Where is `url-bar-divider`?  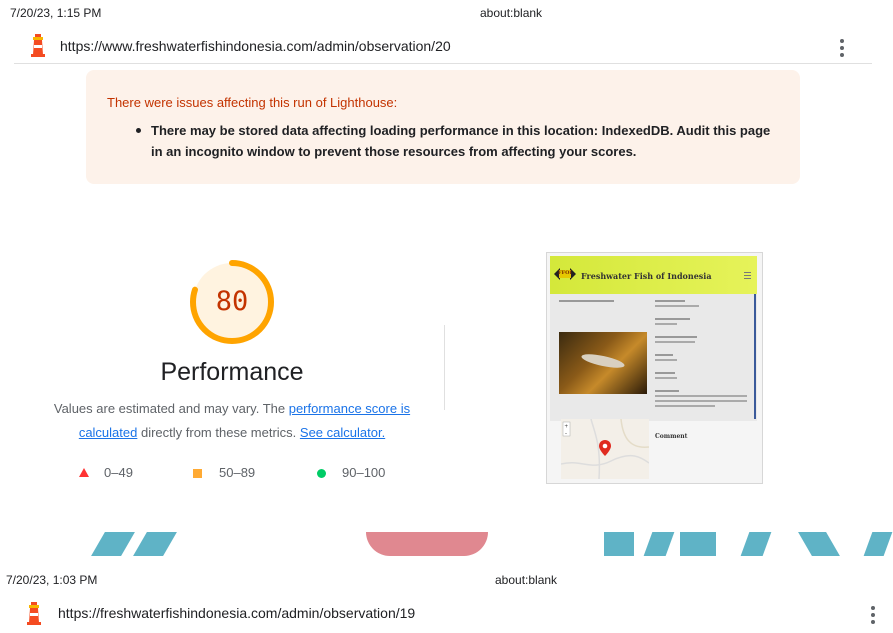 url-bar-divider is located at coordinates (443, 63).